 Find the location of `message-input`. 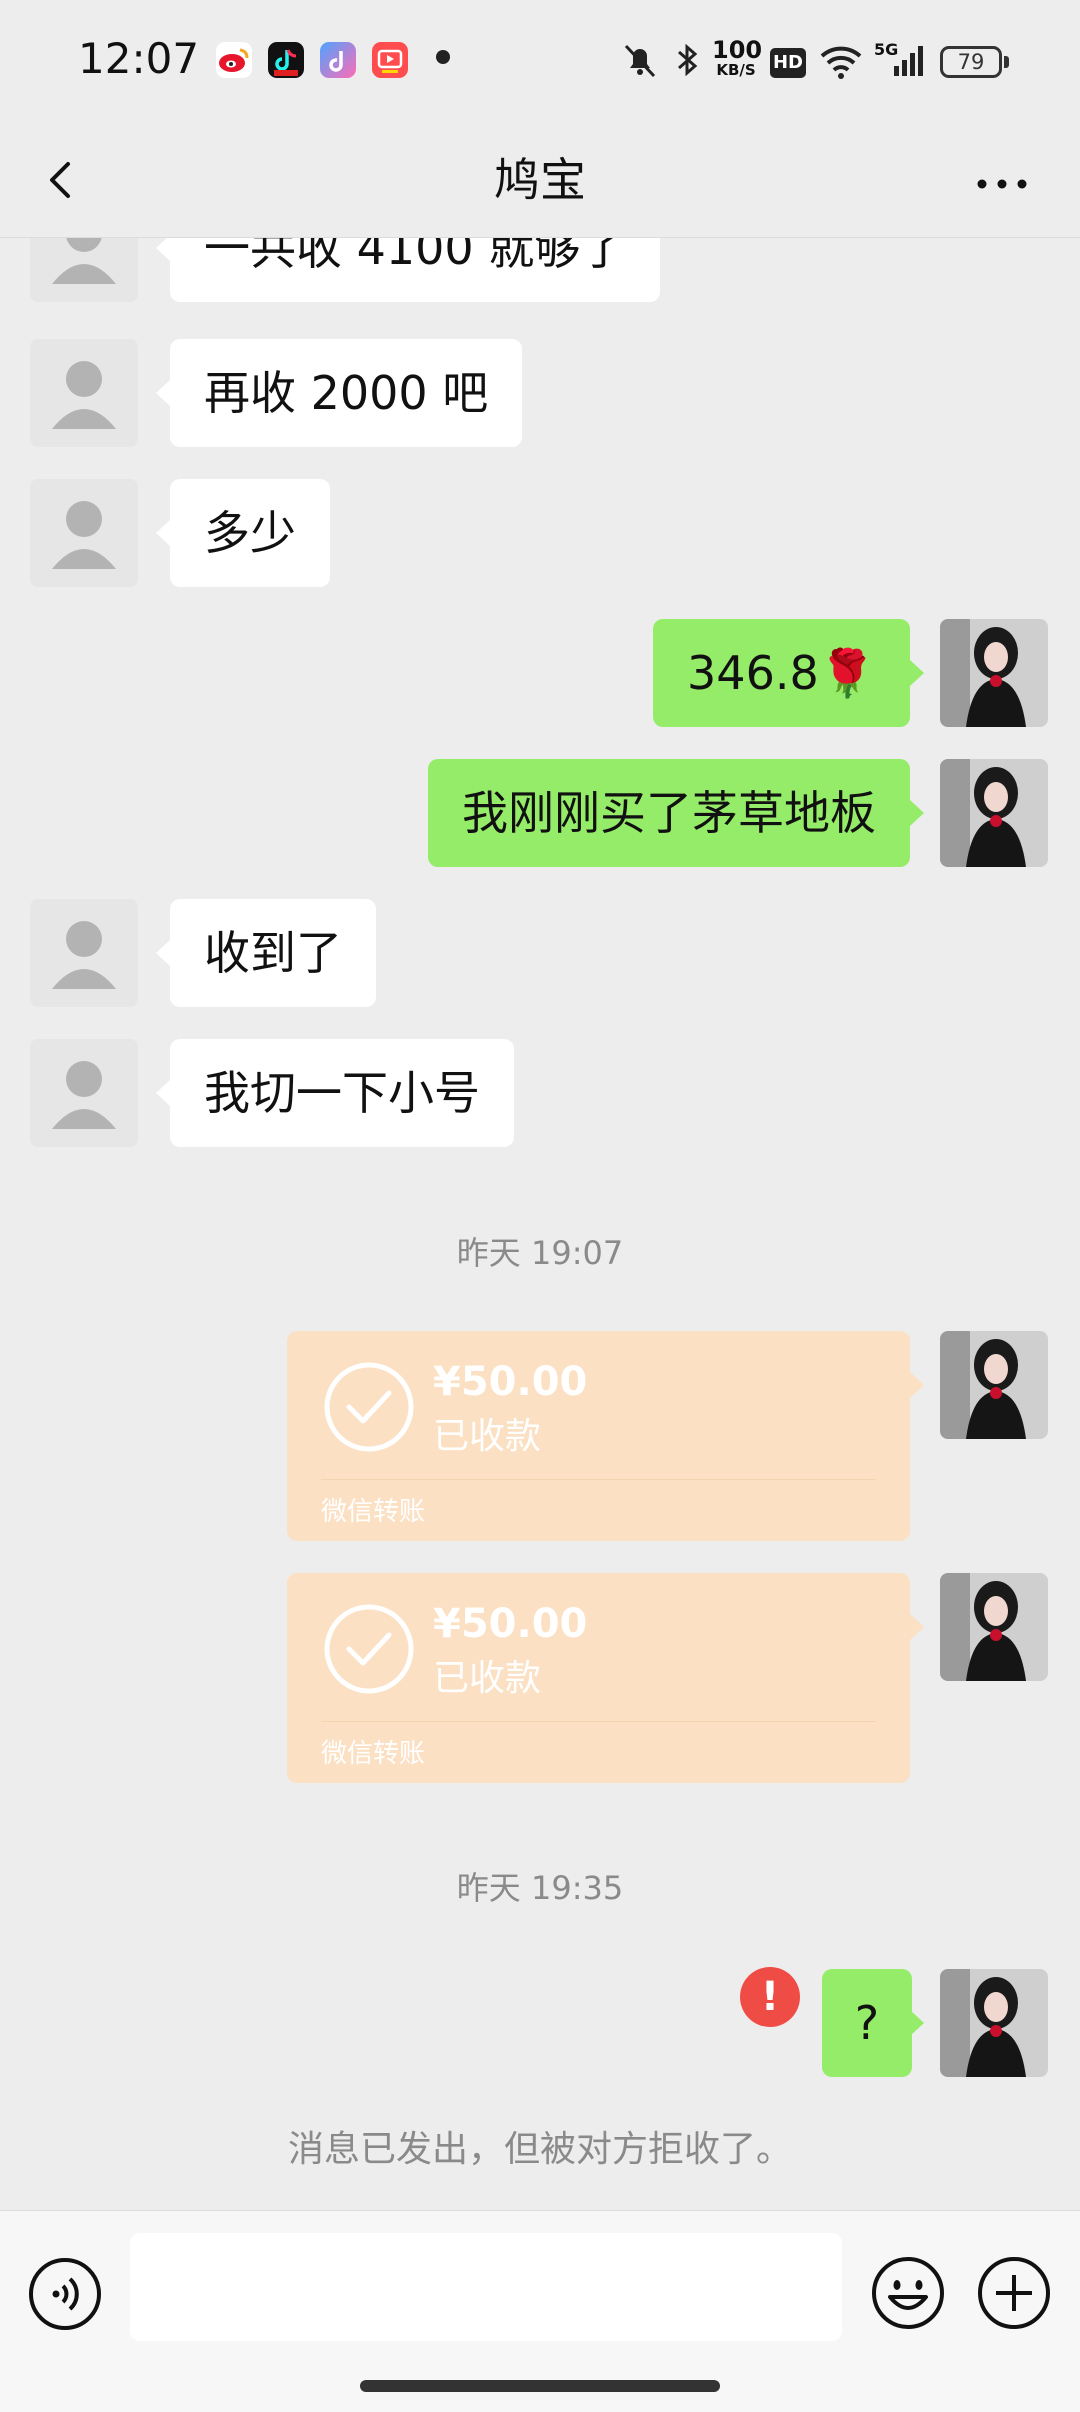

message-input is located at coordinates (486, 2287).